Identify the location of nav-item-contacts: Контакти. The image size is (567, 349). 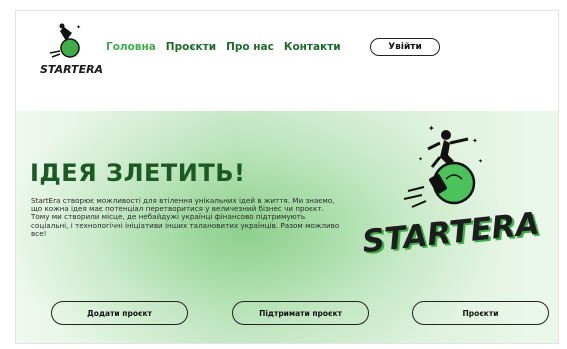
(312, 47).